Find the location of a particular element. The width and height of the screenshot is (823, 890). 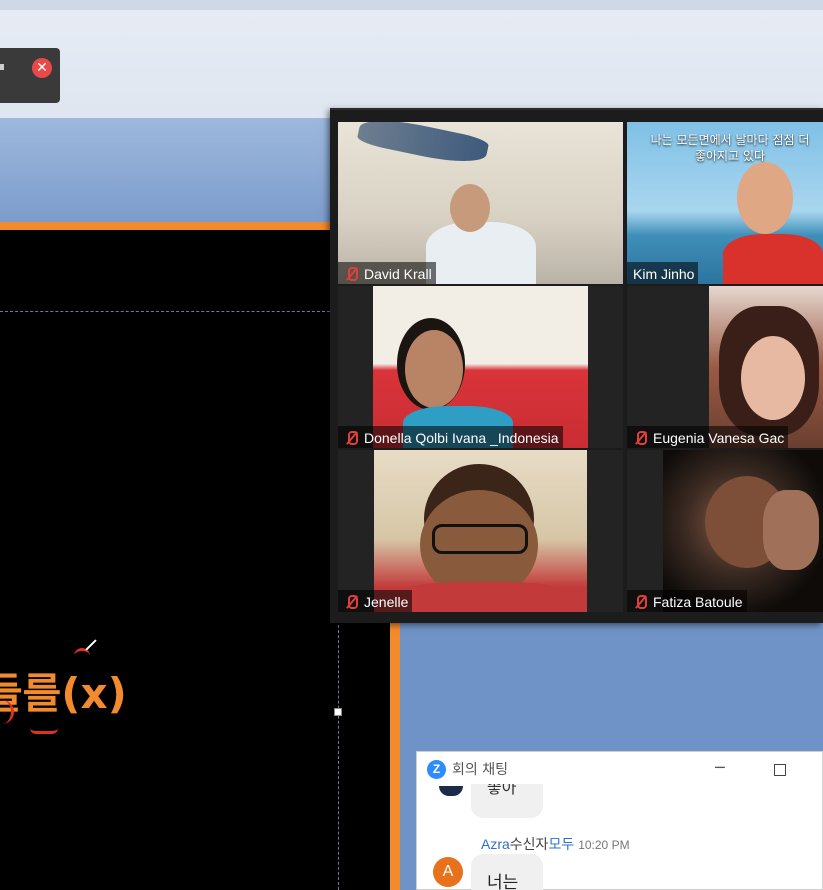

chat-title: 회의 채팅 is located at coordinates (480, 770).